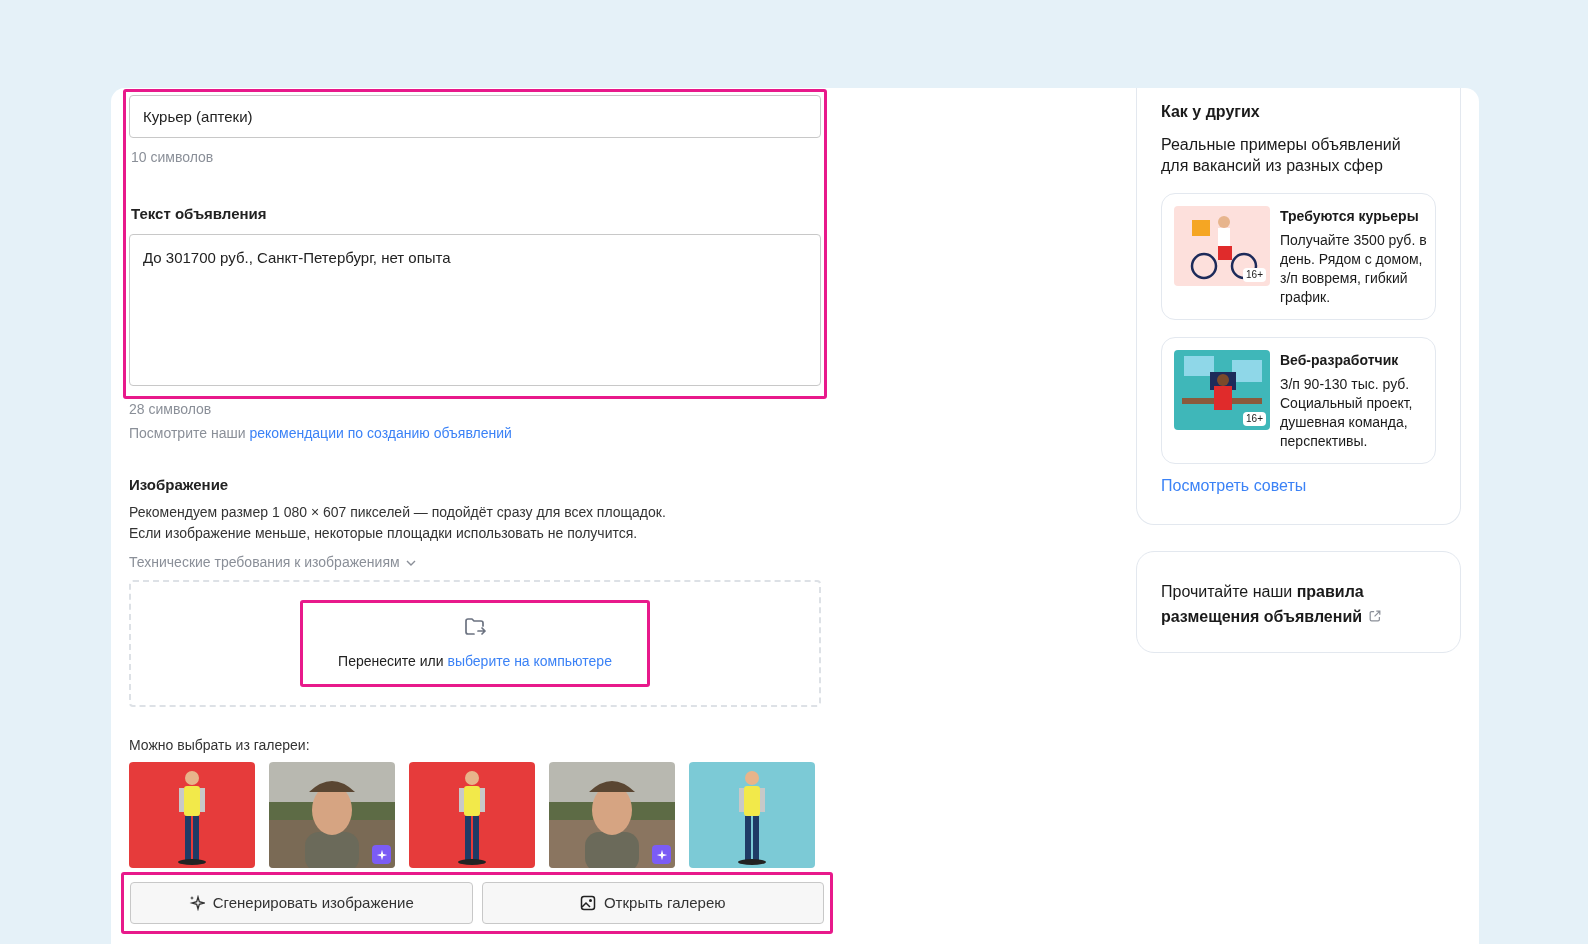 The height and width of the screenshot is (944, 1588). Describe the element at coordinates (475, 643) in the screenshot. I see `drop-zone: Перенесите или выберите на компьютере` at that location.